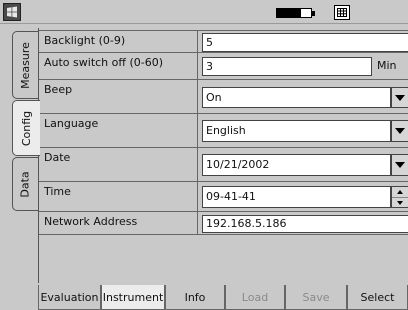 The height and width of the screenshot is (310, 408). I want to click on backlight-input: 5, so click(305, 42).